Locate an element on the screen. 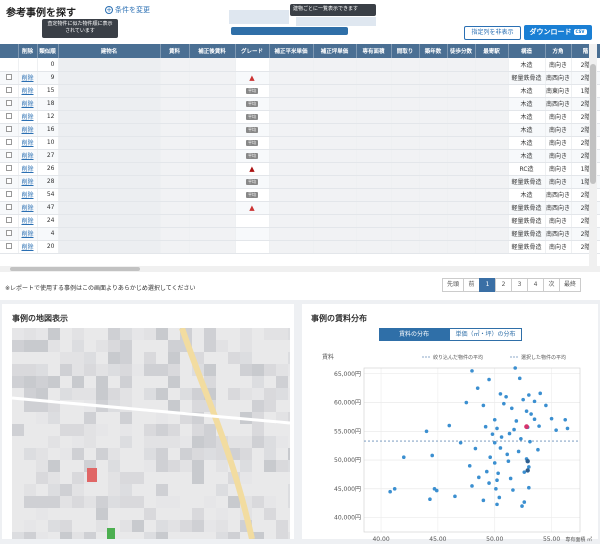  first-page-button: 先頭 is located at coordinates (453, 285).